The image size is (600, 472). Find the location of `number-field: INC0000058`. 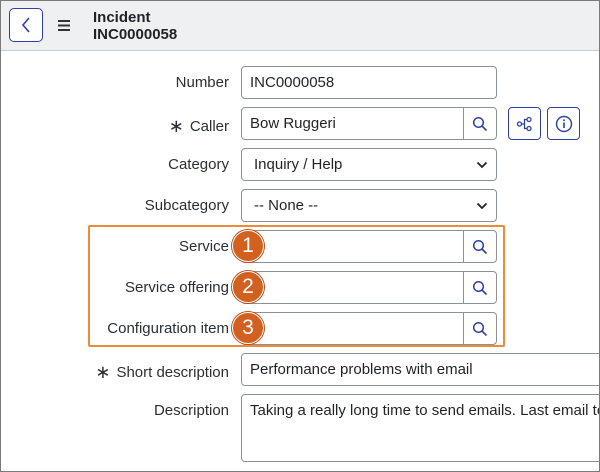

number-field: INC0000058 is located at coordinates (369, 82).